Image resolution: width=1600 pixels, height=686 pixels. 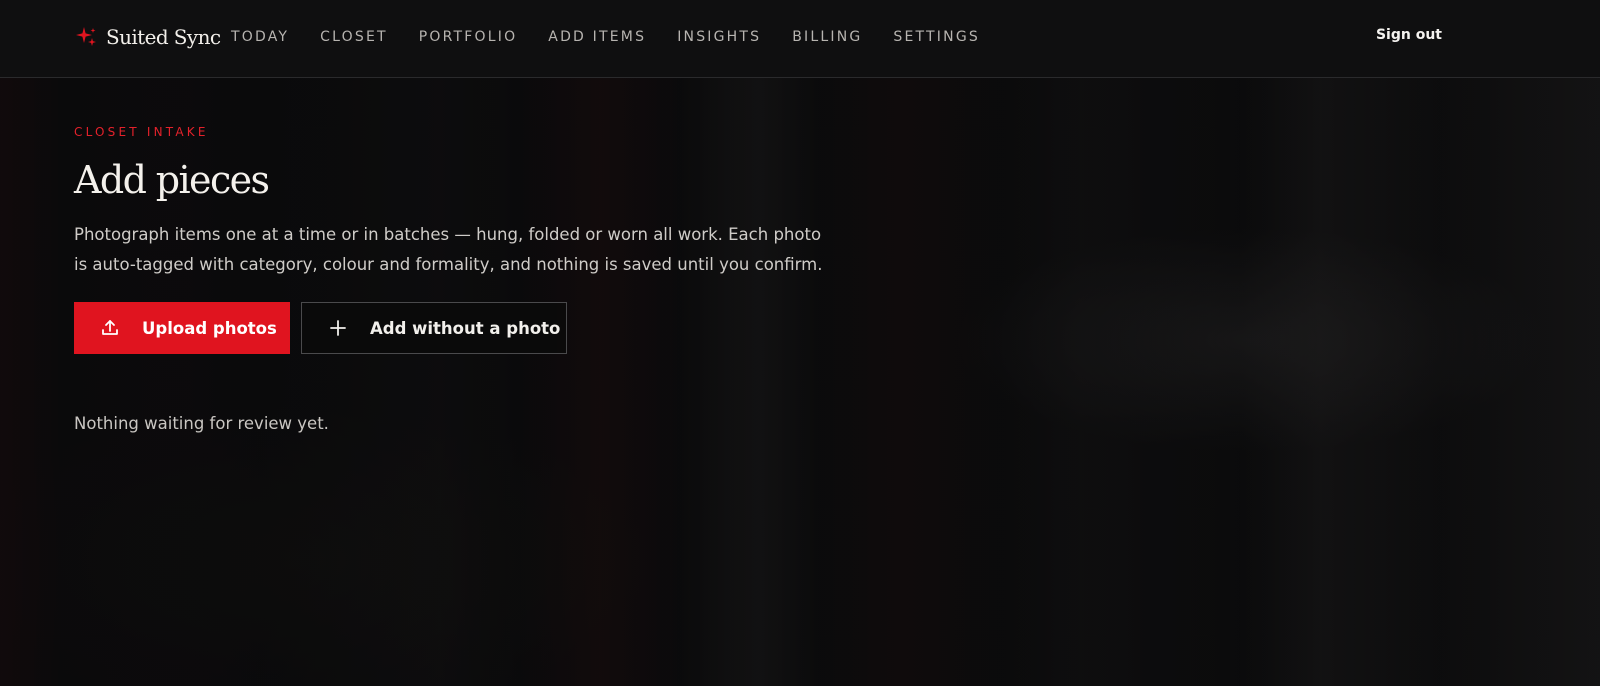 What do you see at coordinates (354, 37) in the screenshot?
I see `nav-item-closet: CLOSET` at bounding box center [354, 37].